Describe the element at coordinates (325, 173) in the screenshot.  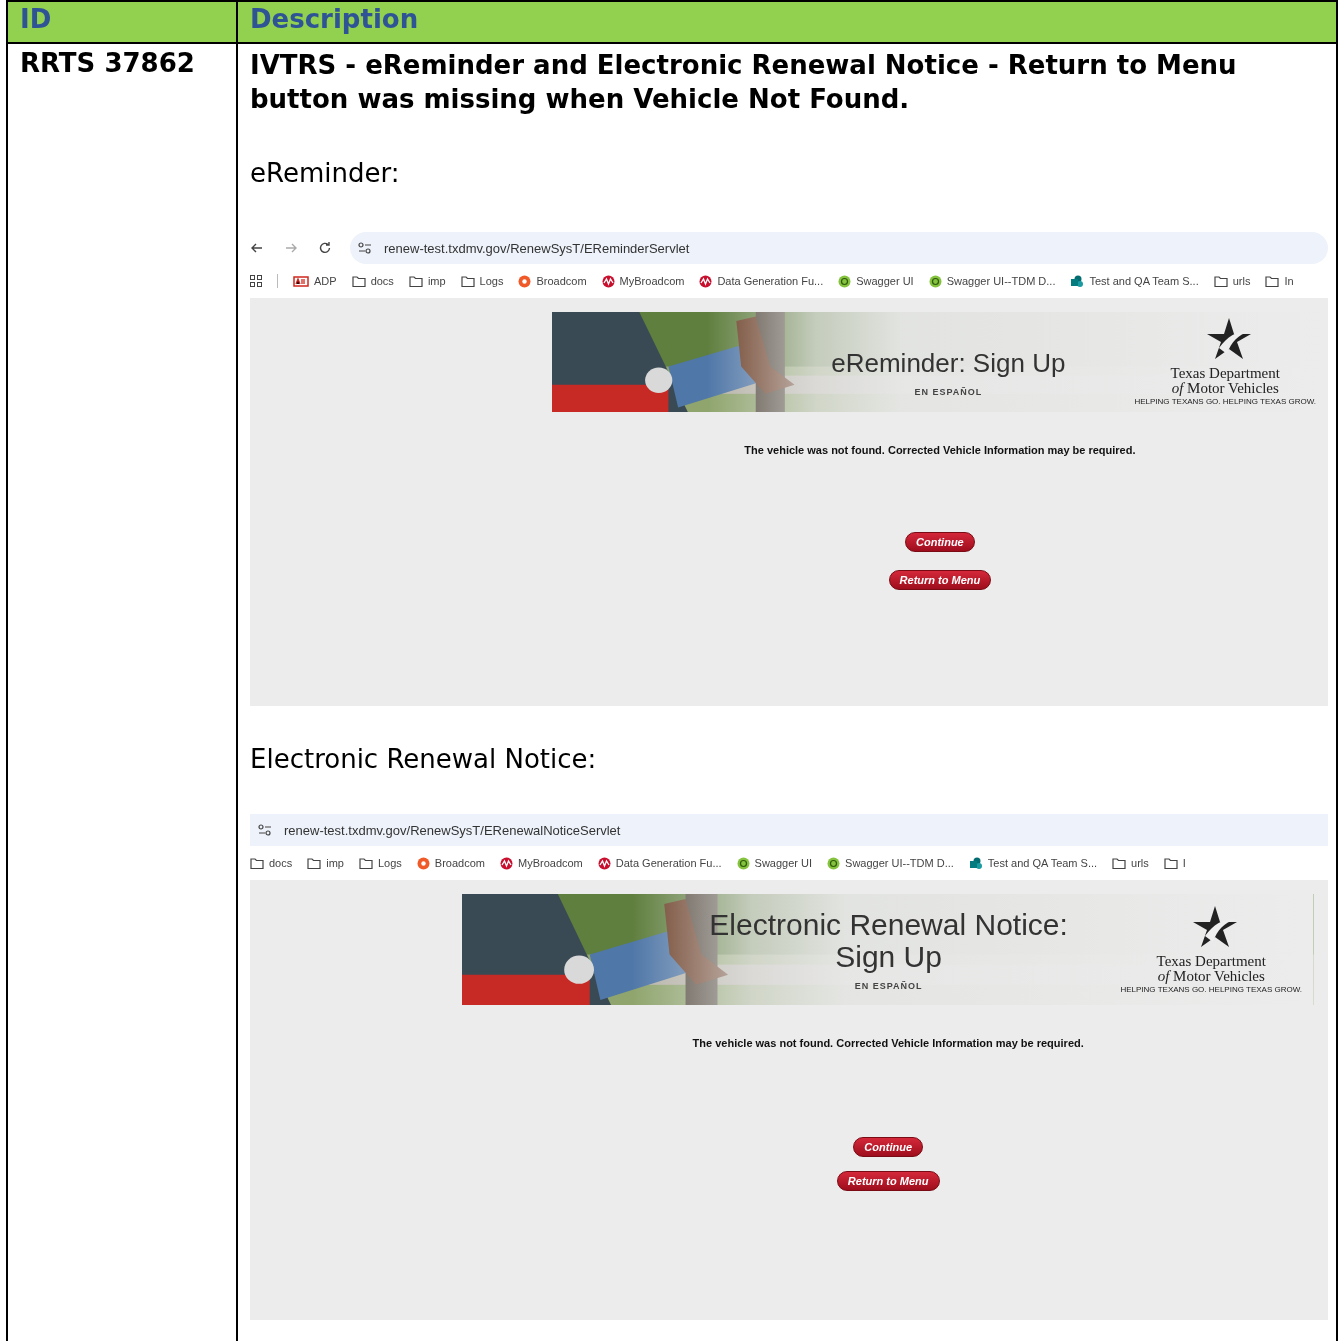
I see `section-label: eReminder:` at that location.